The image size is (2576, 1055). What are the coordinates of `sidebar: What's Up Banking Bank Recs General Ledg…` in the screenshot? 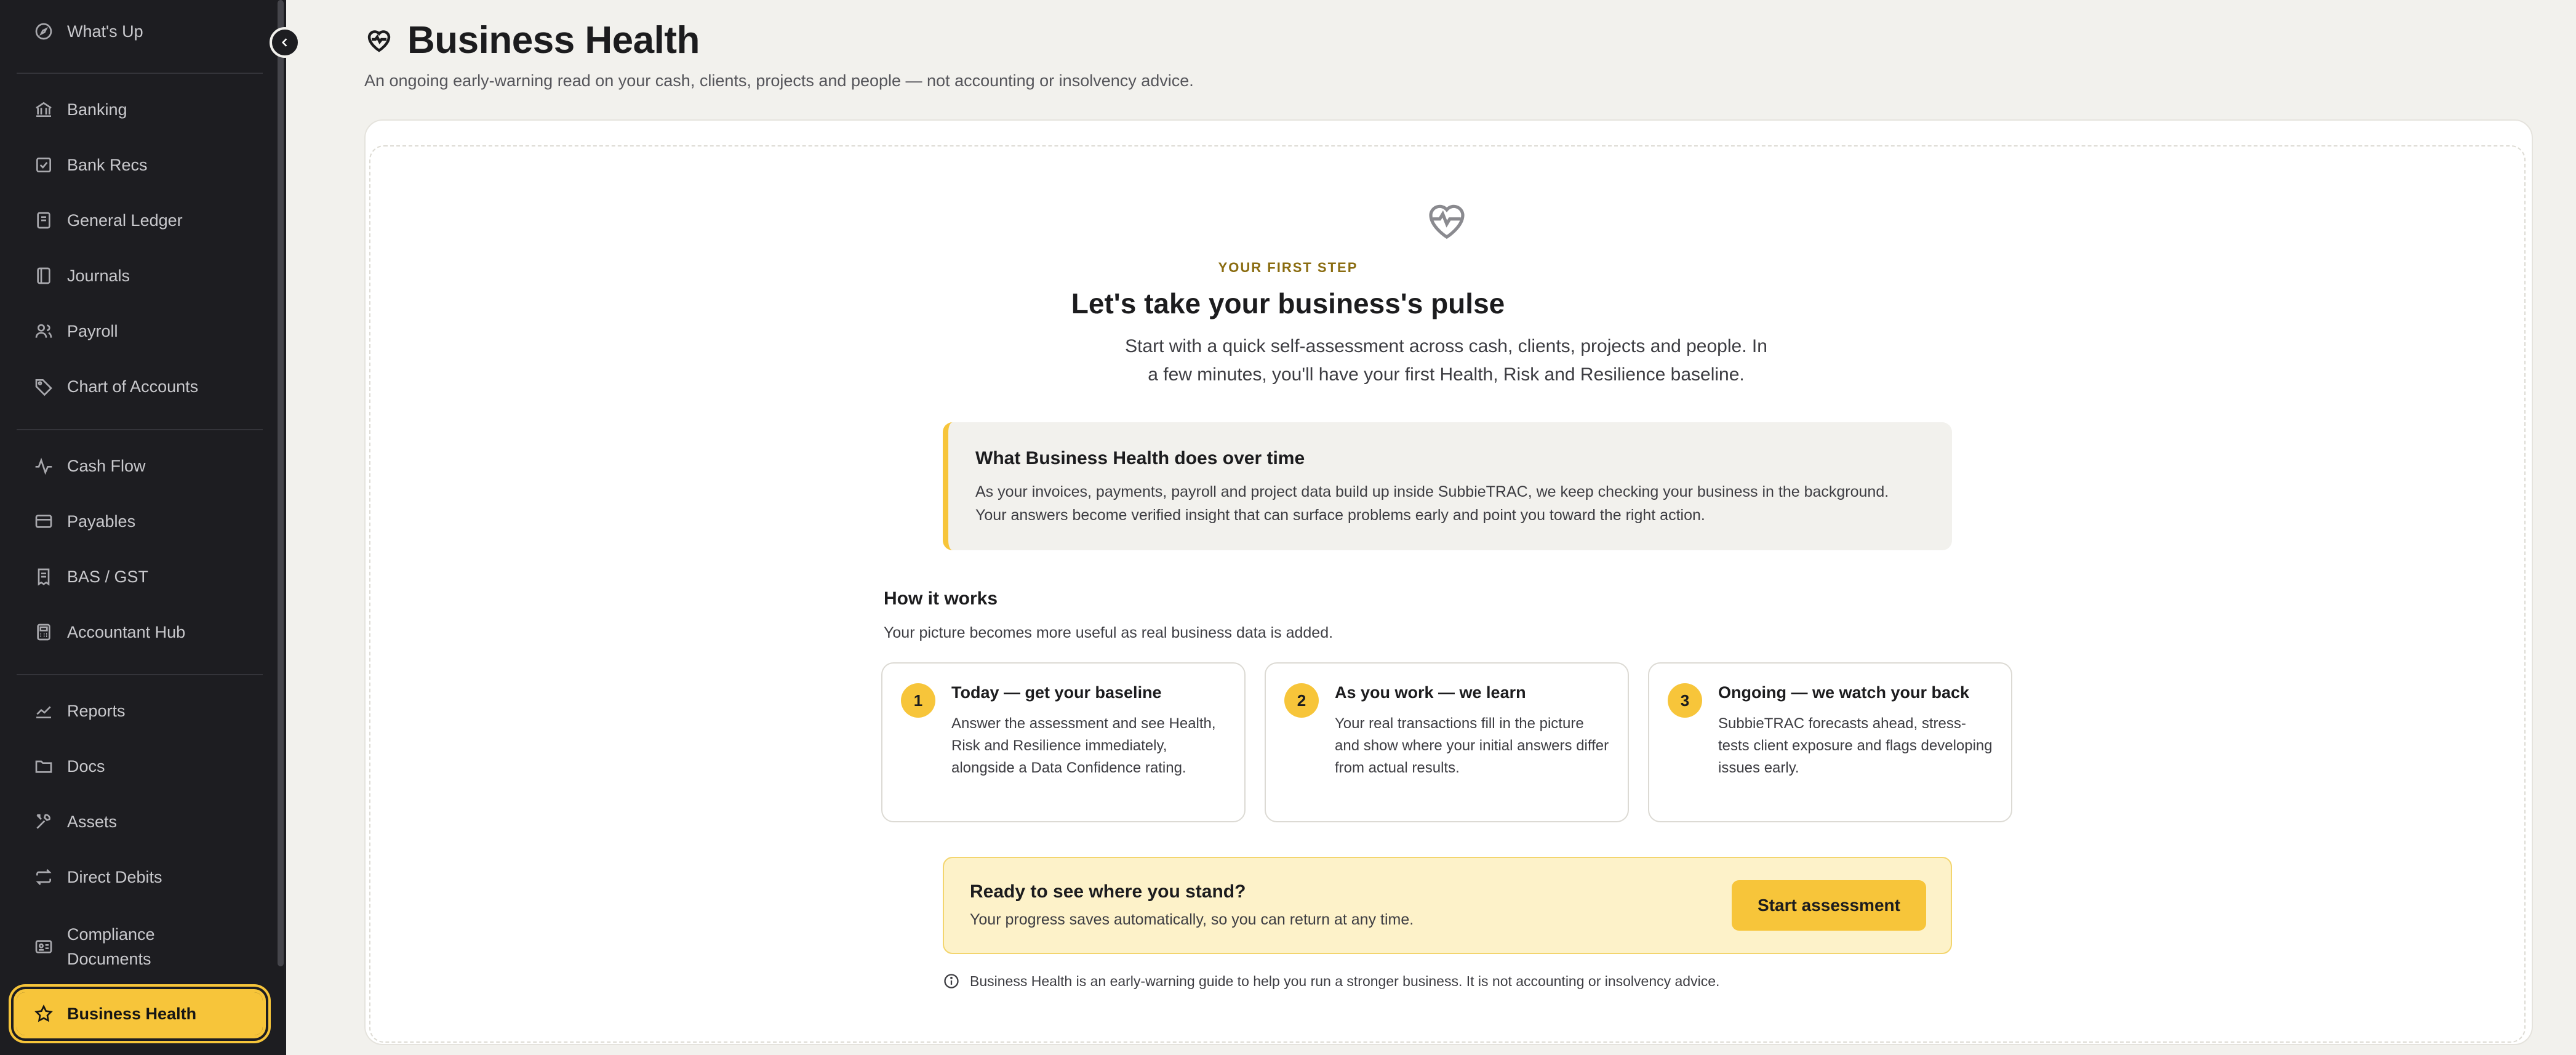 It's located at (143, 527).